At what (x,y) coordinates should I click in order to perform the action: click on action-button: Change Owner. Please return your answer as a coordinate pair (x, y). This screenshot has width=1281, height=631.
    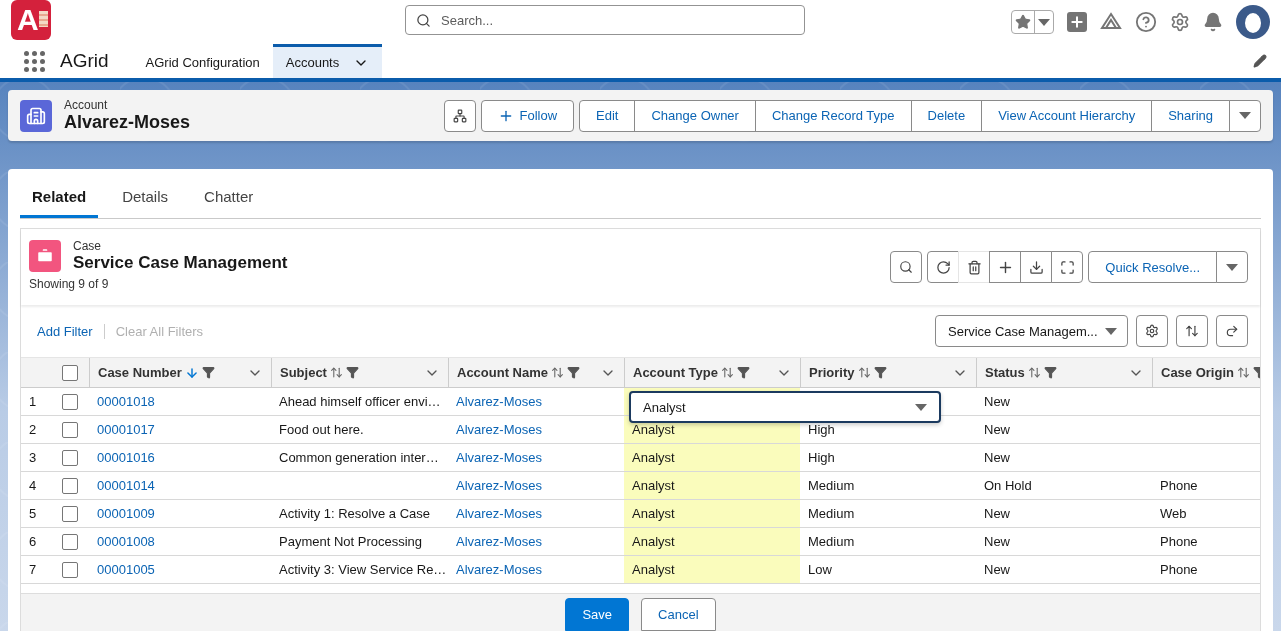
    Looking at the image, I should click on (695, 115).